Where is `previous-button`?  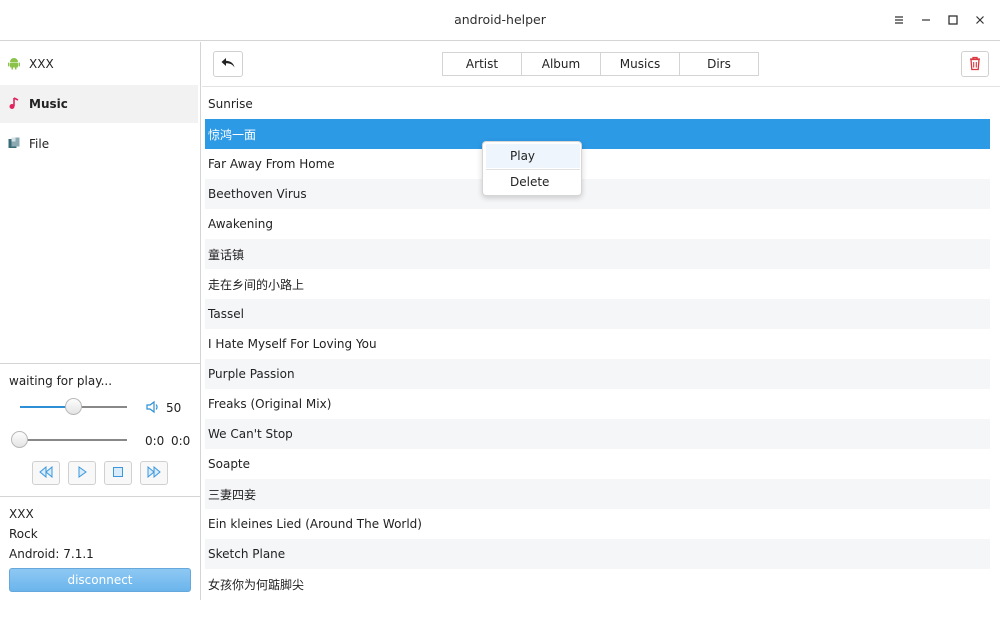
previous-button is located at coordinates (46, 473).